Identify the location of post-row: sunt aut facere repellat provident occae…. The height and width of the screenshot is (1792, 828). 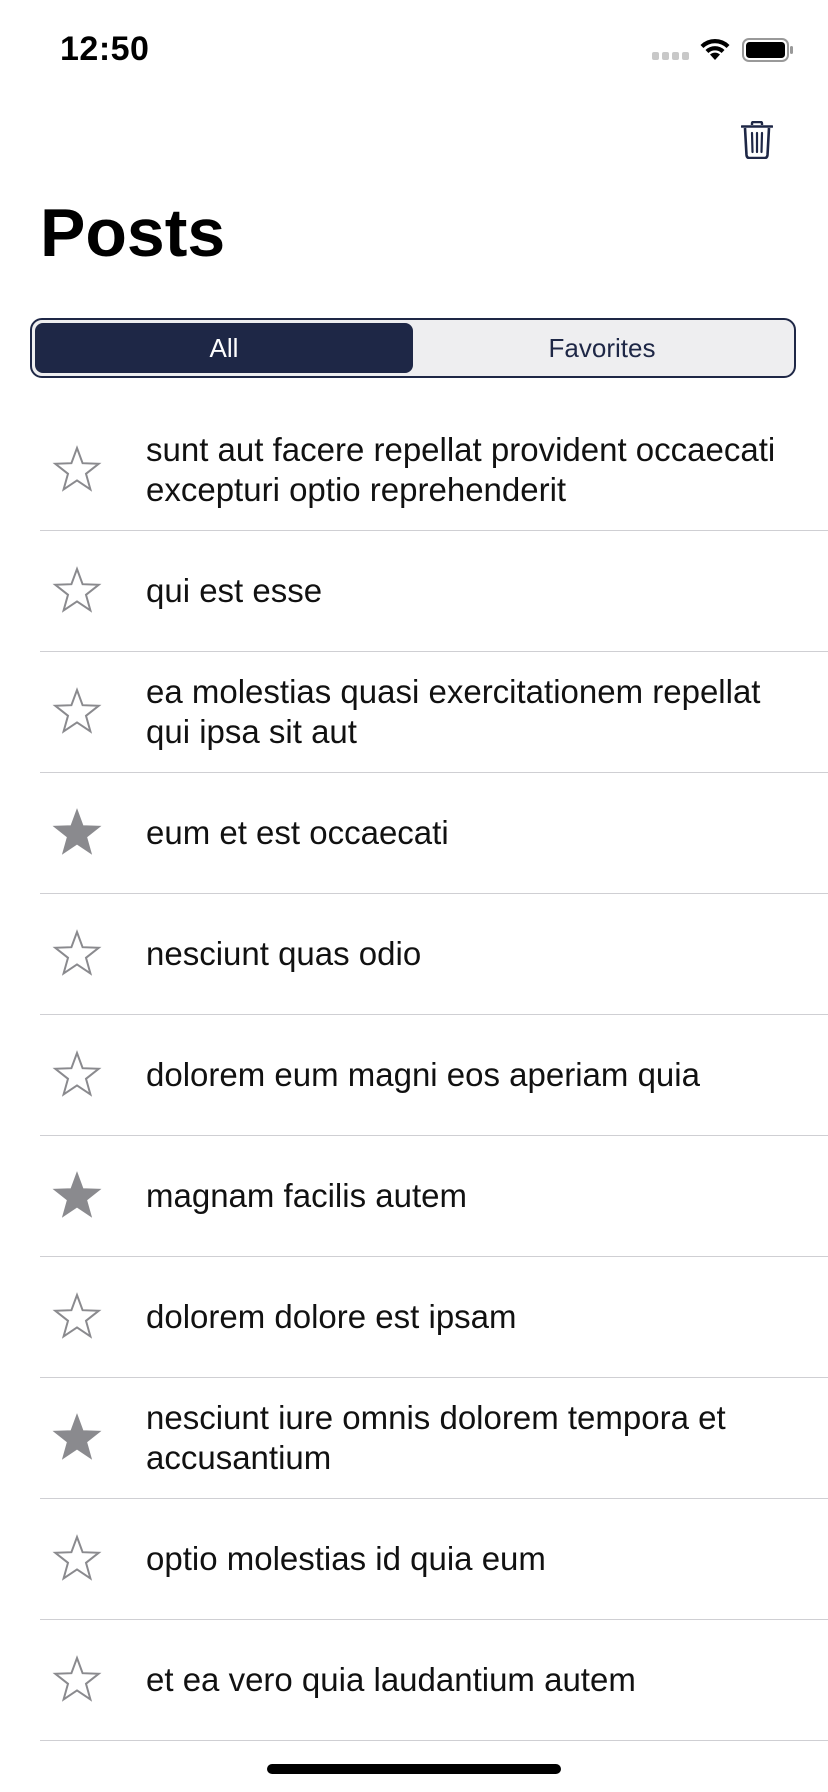
(434, 470).